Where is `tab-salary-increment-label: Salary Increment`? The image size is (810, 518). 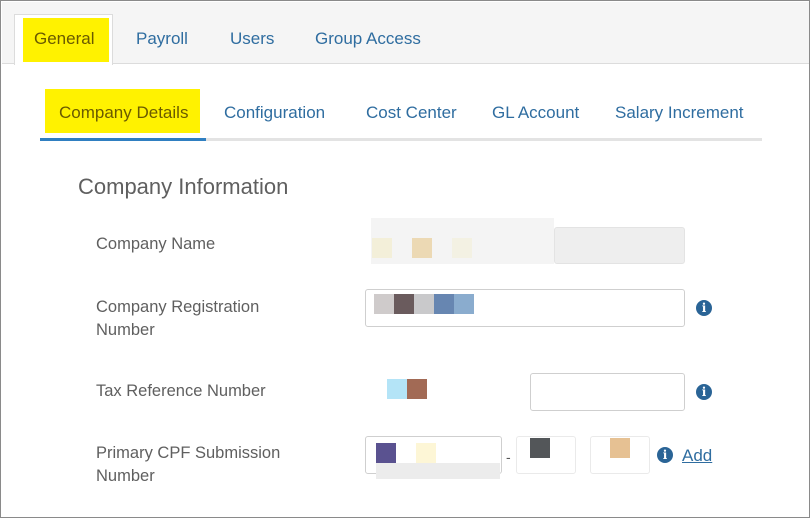 tab-salary-increment-label: Salary Increment is located at coordinates (679, 112).